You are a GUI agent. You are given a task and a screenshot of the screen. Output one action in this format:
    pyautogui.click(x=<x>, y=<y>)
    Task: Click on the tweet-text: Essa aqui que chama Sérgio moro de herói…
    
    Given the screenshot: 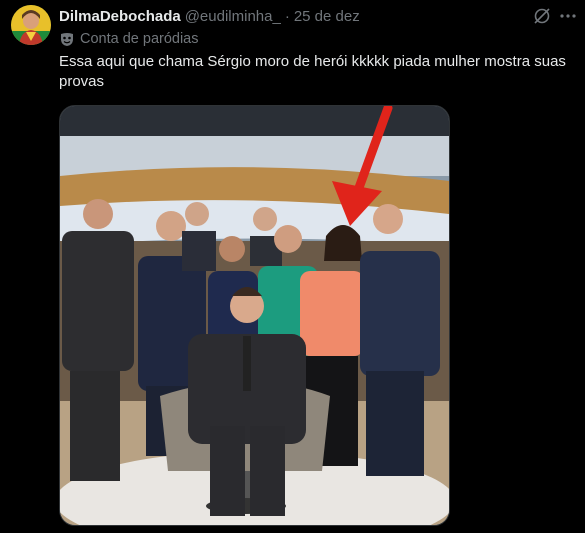 What is the action you would take?
    pyautogui.click(x=312, y=71)
    